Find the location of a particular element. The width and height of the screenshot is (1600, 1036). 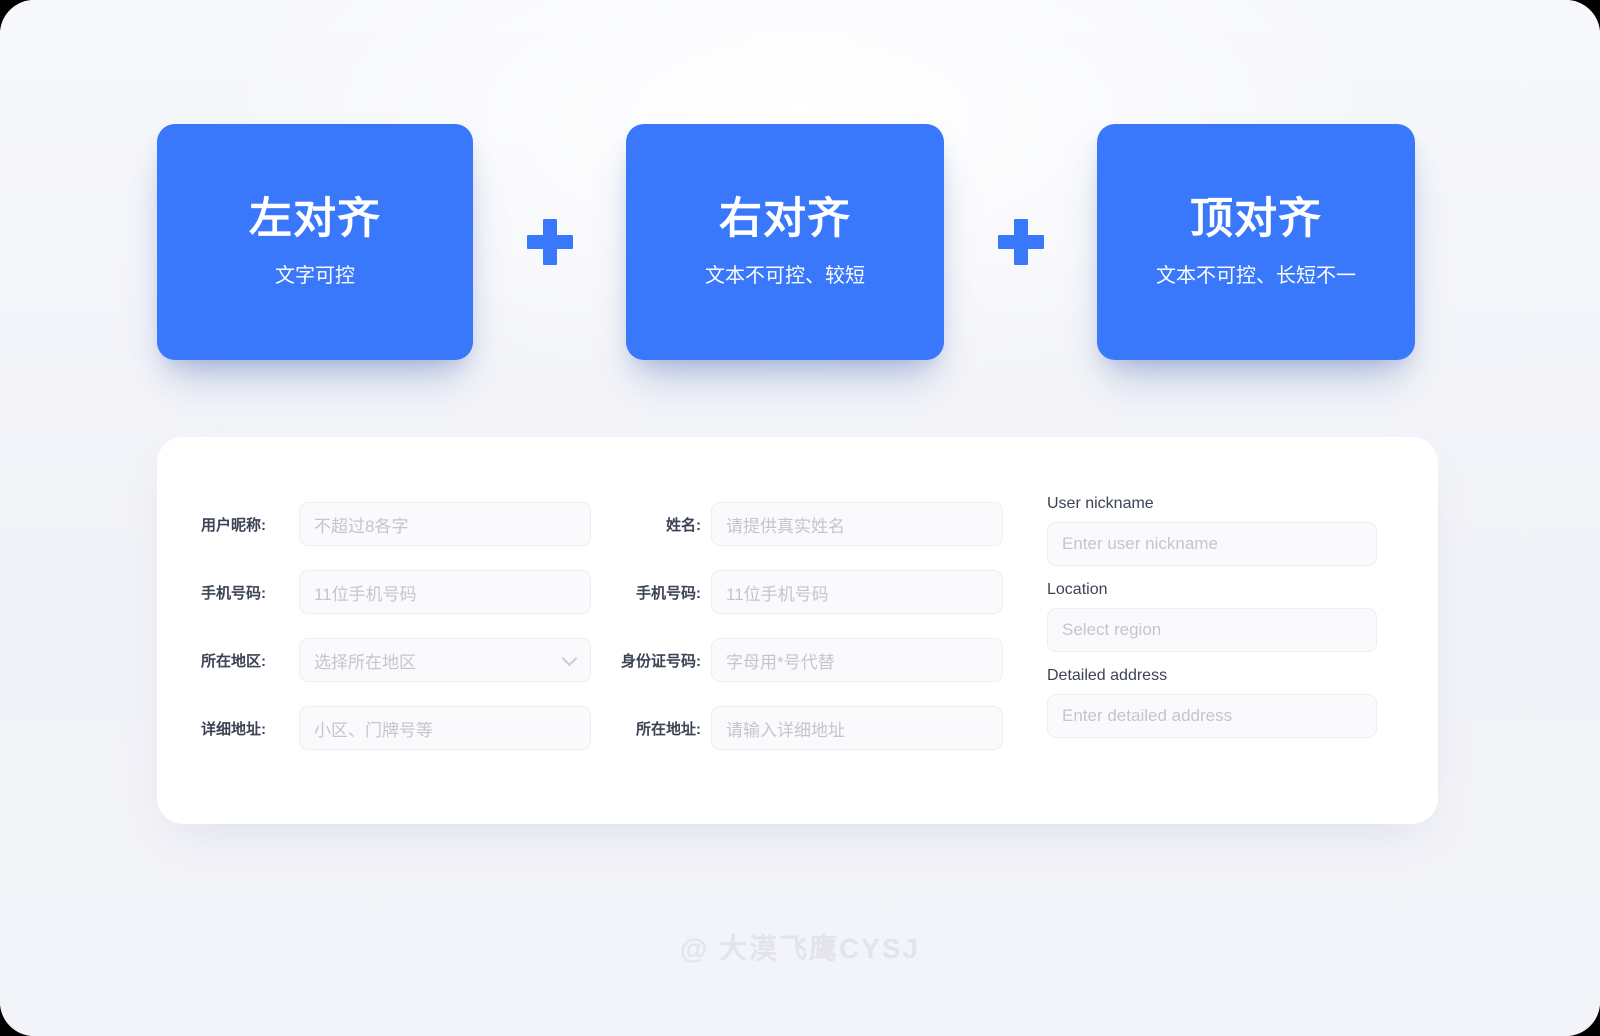

detailed-address-input: Enter detailed address is located at coordinates (1212, 716).